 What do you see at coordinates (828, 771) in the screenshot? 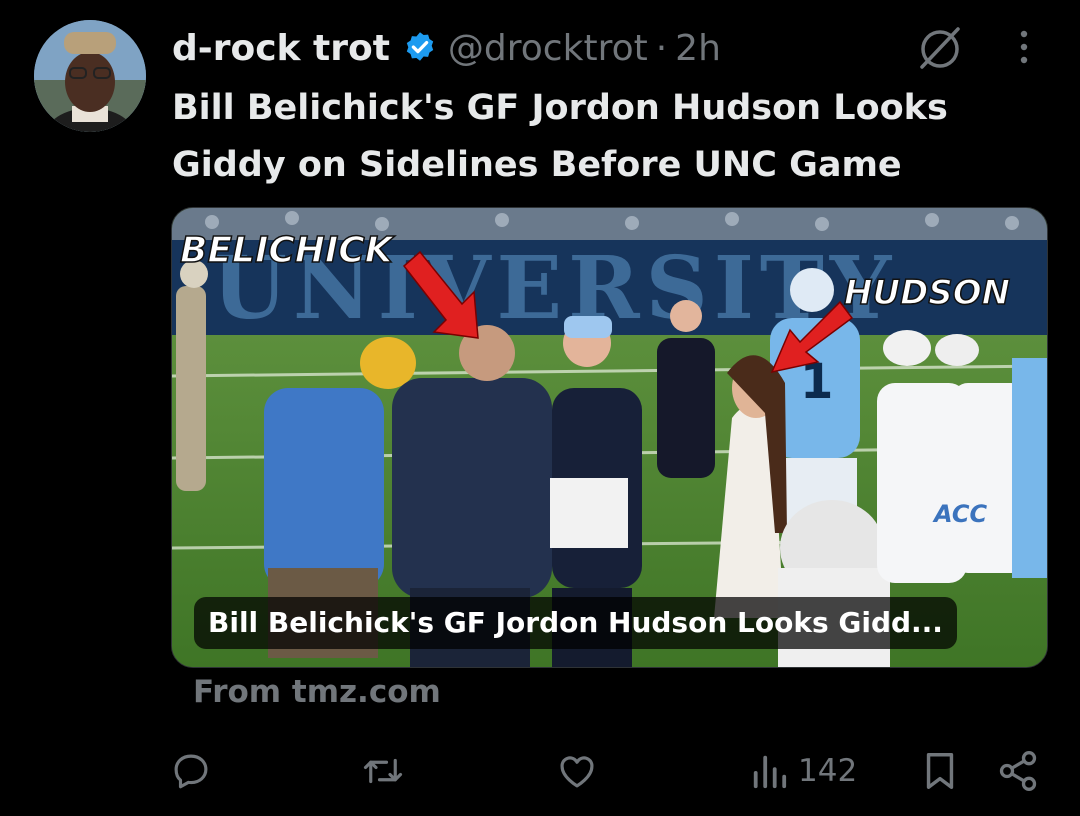
I see `views-count: 142` at bounding box center [828, 771].